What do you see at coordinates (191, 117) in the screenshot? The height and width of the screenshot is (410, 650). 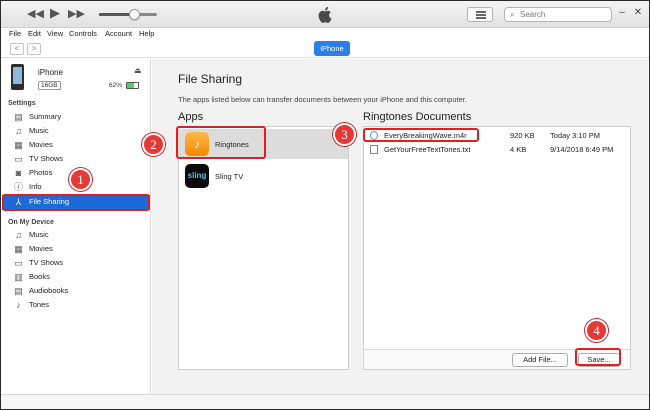 I see `apps-heading: Apps` at bounding box center [191, 117].